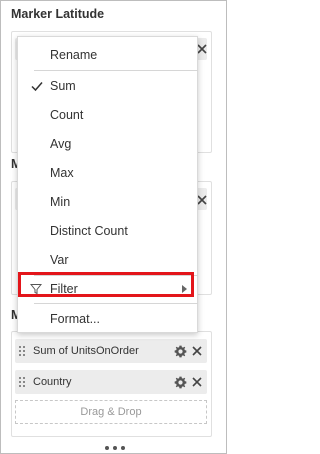 The width and height of the screenshot is (320, 454). What do you see at coordinates (67, 115) in the screenshot?
I see `menu-item-label: Count` at bounding box center [67, 115].